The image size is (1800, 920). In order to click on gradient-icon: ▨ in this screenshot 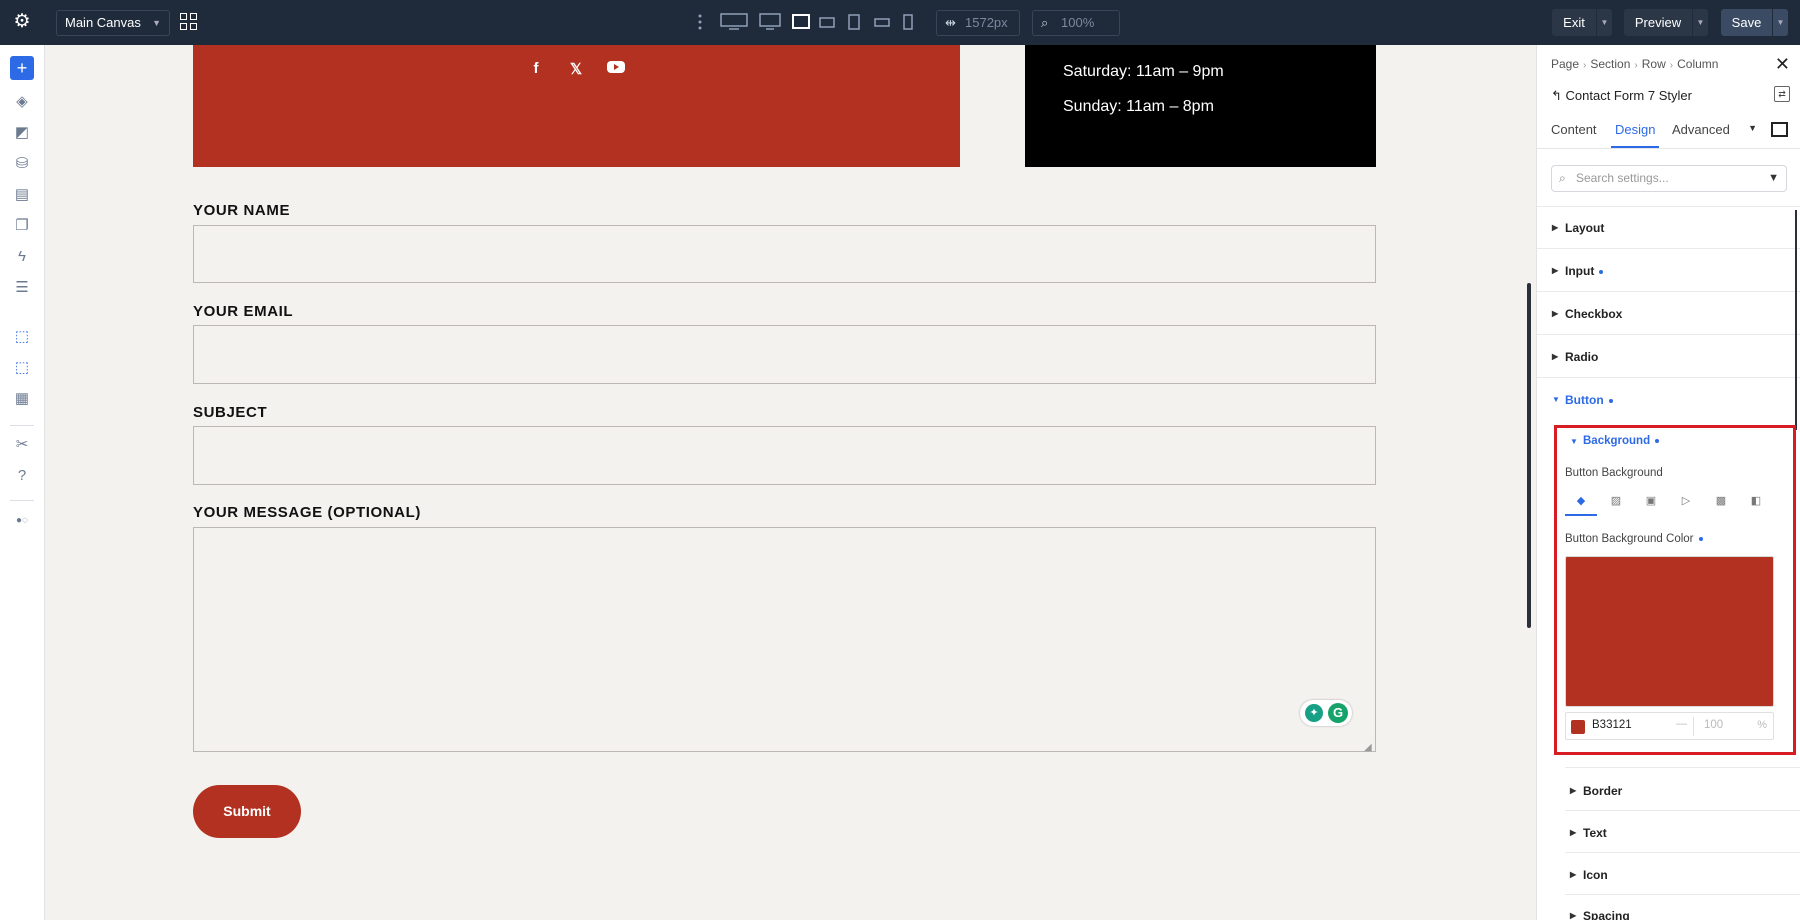, I will do `click(1616, 501)`.